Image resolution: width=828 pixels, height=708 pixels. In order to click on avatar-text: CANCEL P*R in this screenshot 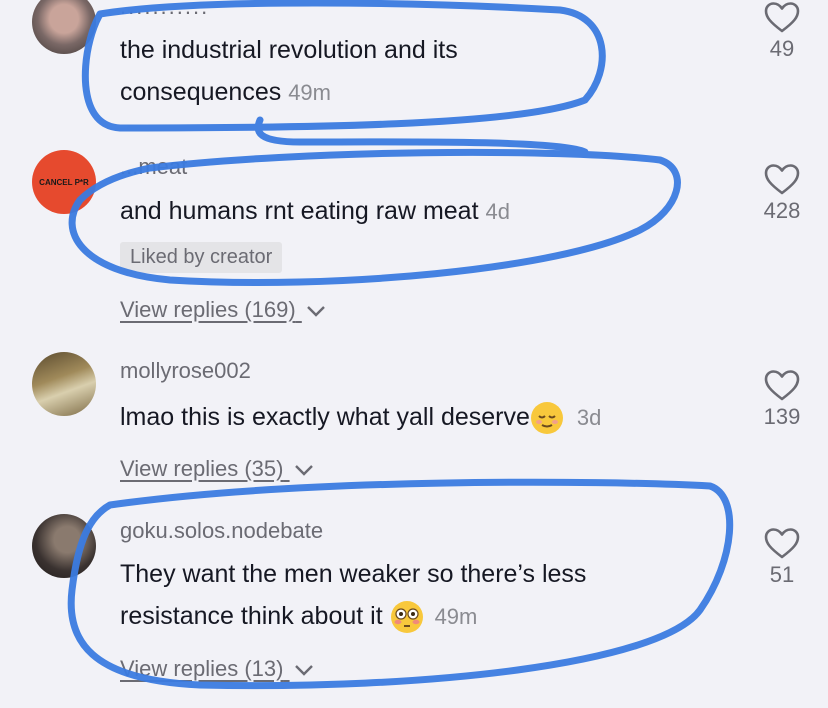, I will do `click(64, 182)`.